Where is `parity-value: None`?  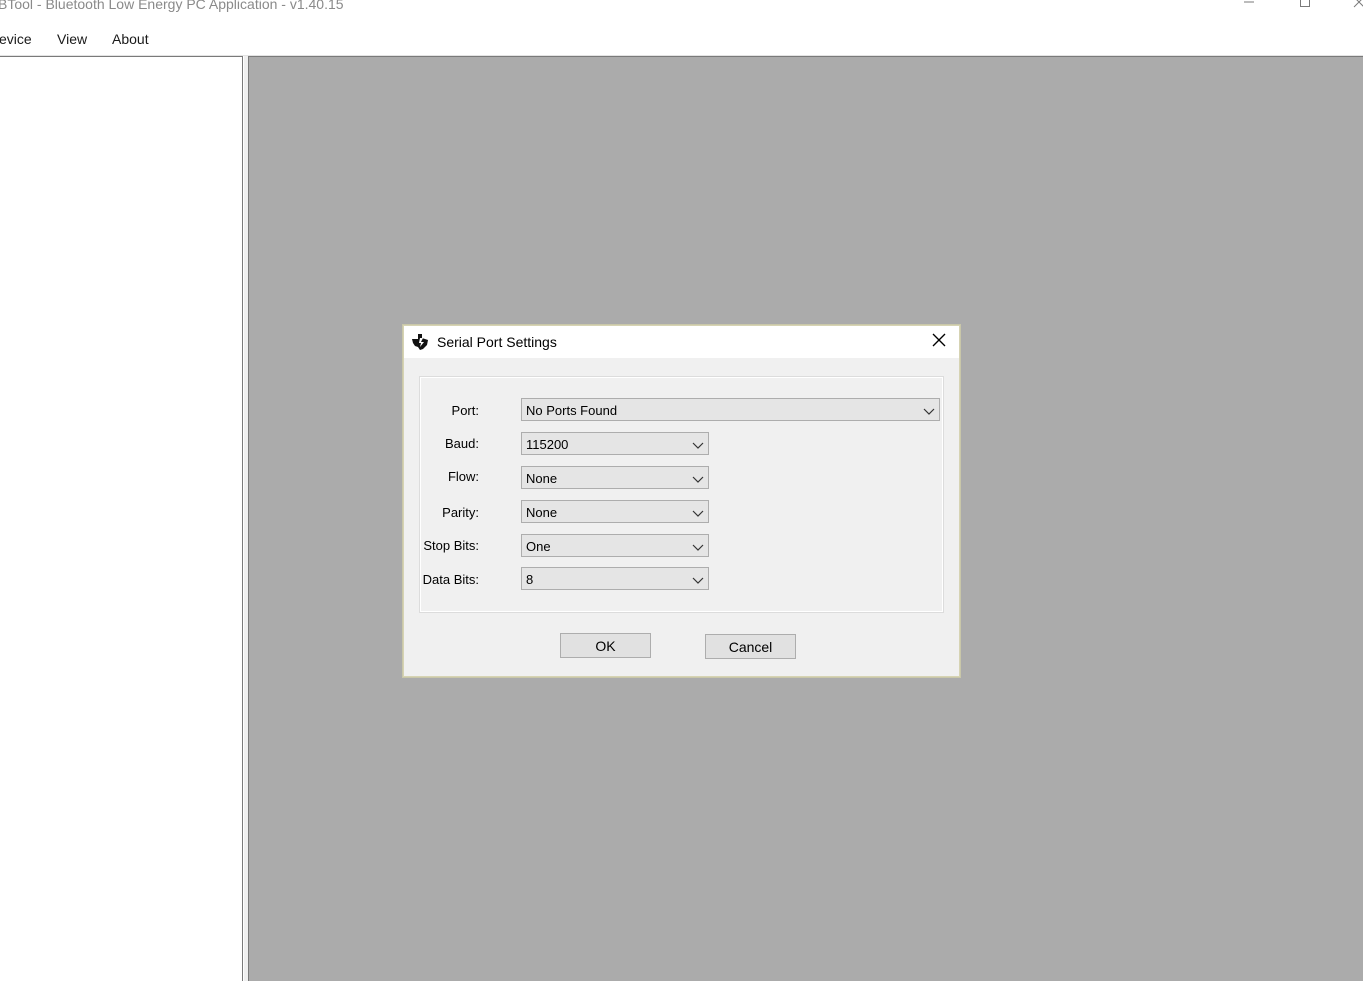
parity-value: None is located at coordinates (542, 512).